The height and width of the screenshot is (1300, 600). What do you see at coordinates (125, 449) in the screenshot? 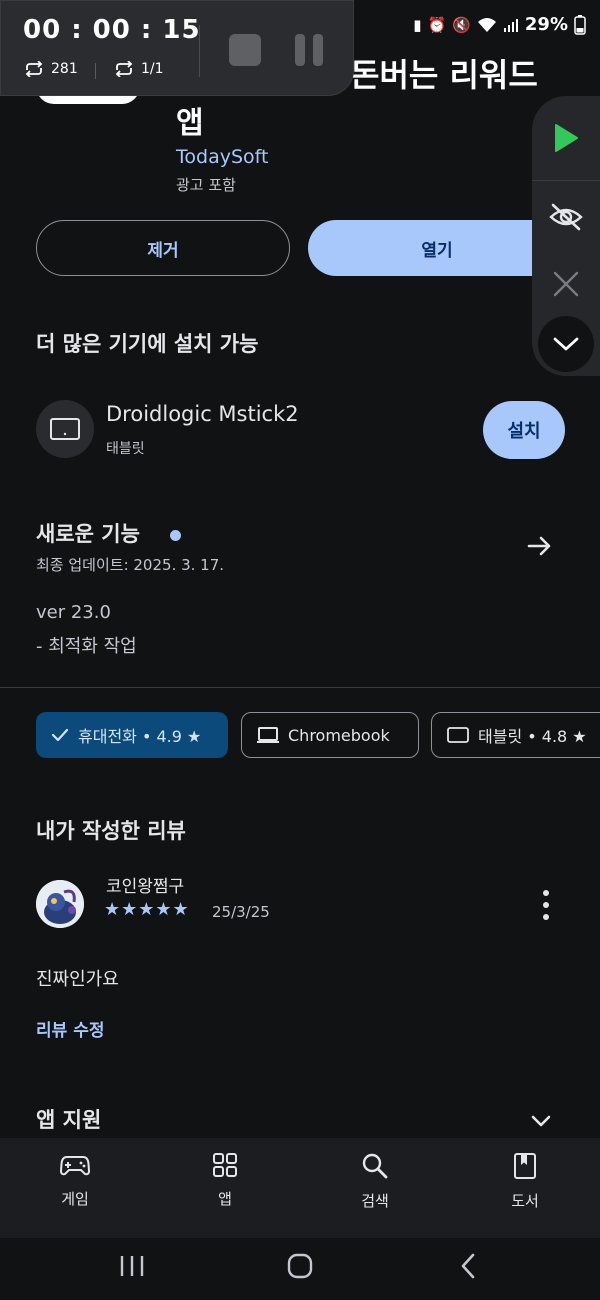
I see `device-type: 태블릿` at bounding box center [125, 449].